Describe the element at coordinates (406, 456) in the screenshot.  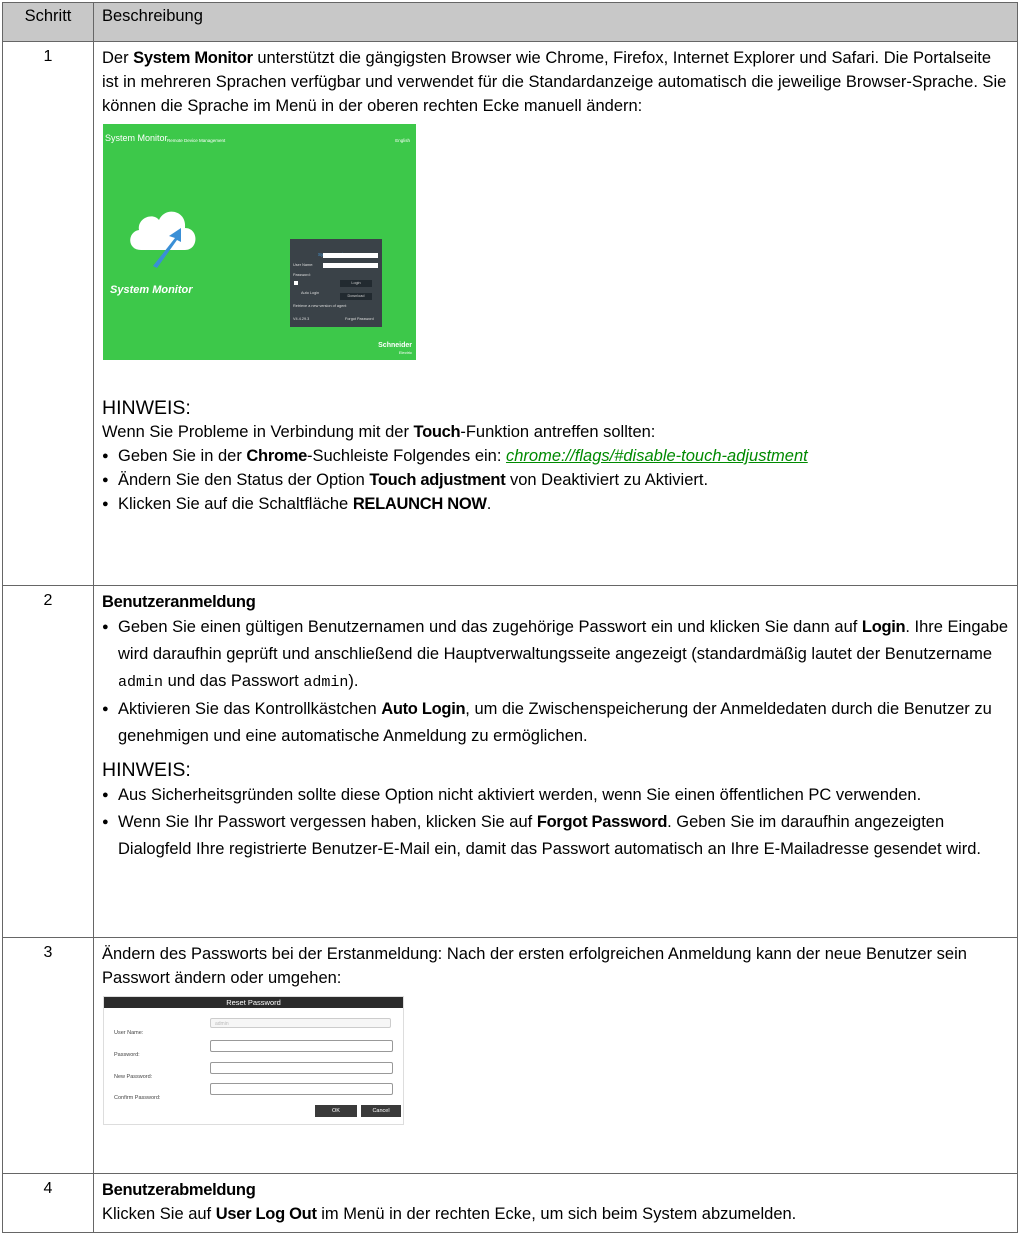
I see `text: -Suchleiste Folgendes ein:` at that location.